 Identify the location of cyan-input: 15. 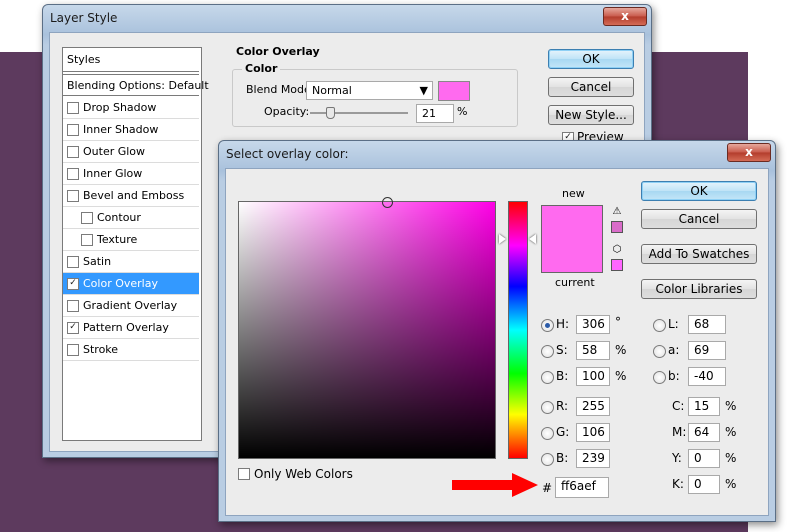
(704, 406).